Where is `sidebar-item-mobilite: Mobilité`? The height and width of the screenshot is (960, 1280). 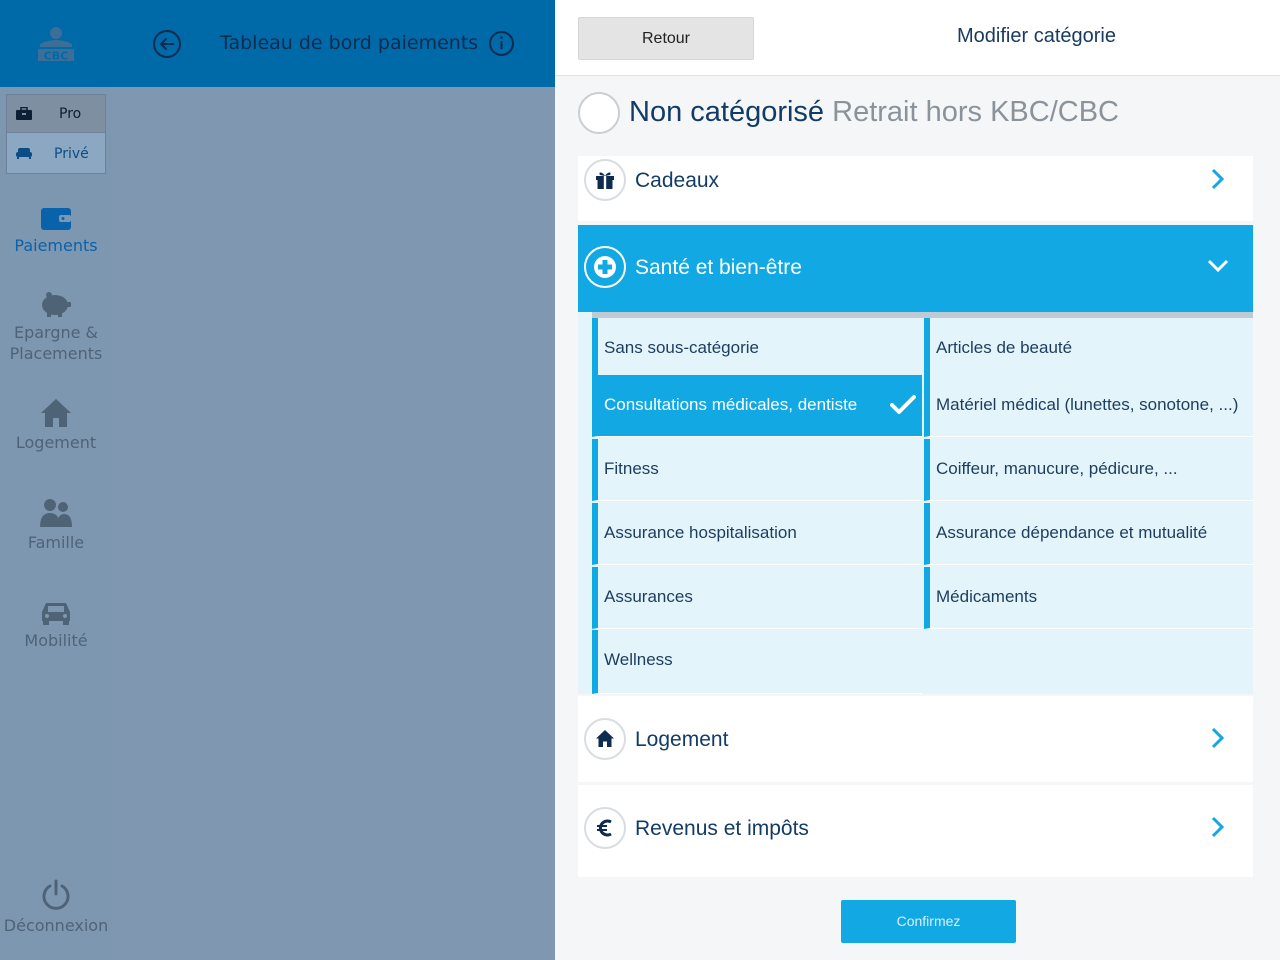 sidebar-item-mobilite: Mobilité is located at coordinates (56, 625).